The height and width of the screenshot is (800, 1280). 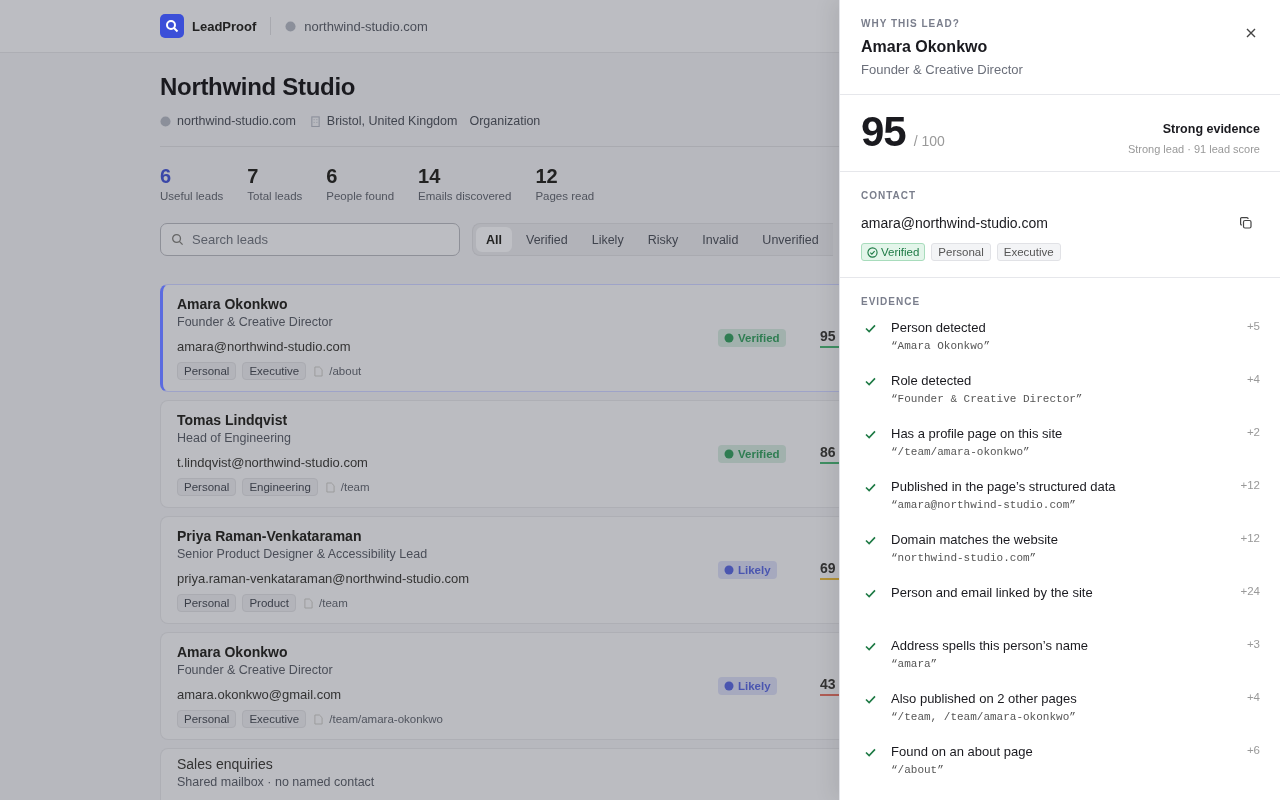 I want to click on lead-source: /team/amara-okonkwo, so click(x=386, y=719).